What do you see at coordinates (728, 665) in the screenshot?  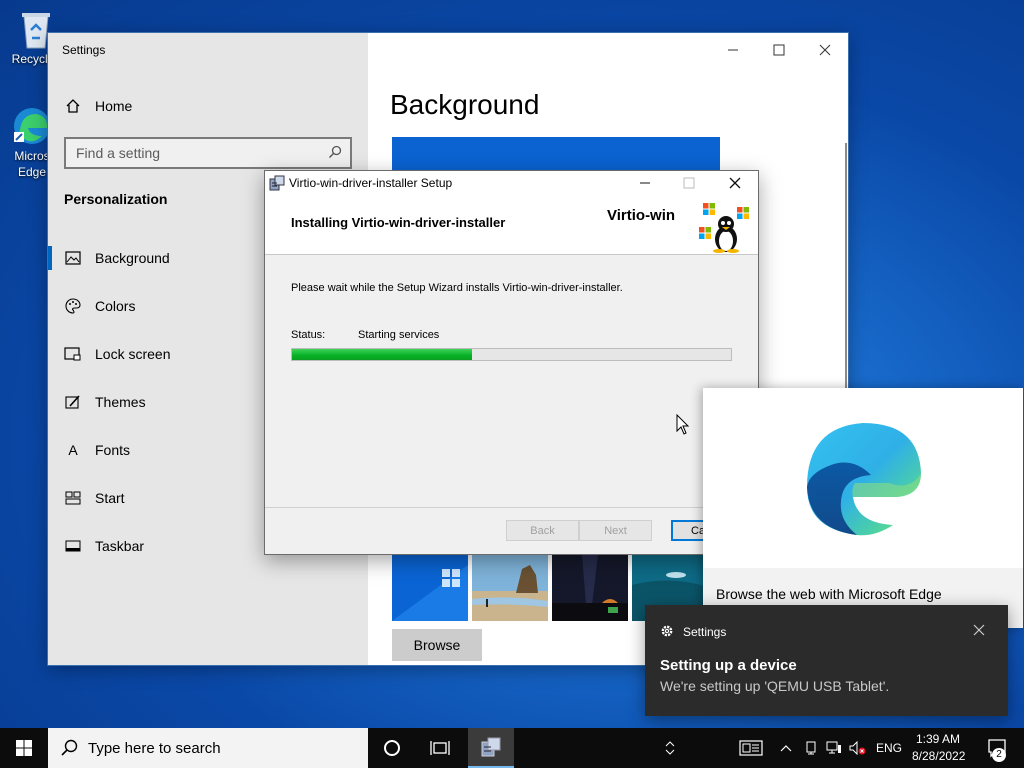 I see `toast-heading: Setting up a device` at bounding box center [728, 665].